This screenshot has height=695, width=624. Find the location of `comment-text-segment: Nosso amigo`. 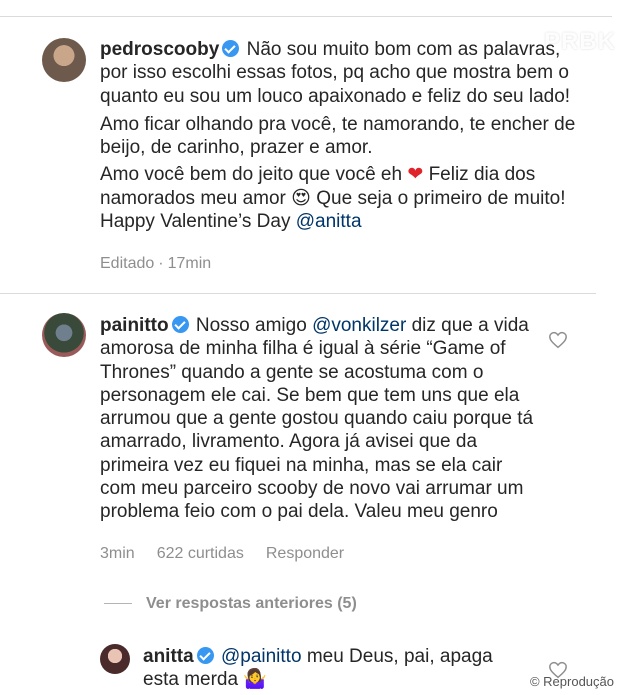

comment-text-segment: Nosso amigo is located at coordinates (251, 325).